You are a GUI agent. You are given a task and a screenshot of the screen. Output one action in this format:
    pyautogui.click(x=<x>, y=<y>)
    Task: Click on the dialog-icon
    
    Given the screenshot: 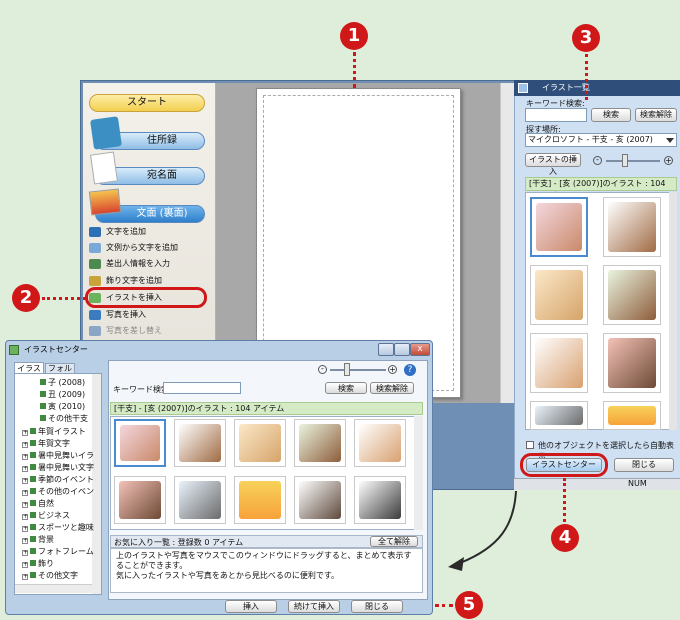 What is the action you would take?
    pyautogui.click(x=14, y=350)
    